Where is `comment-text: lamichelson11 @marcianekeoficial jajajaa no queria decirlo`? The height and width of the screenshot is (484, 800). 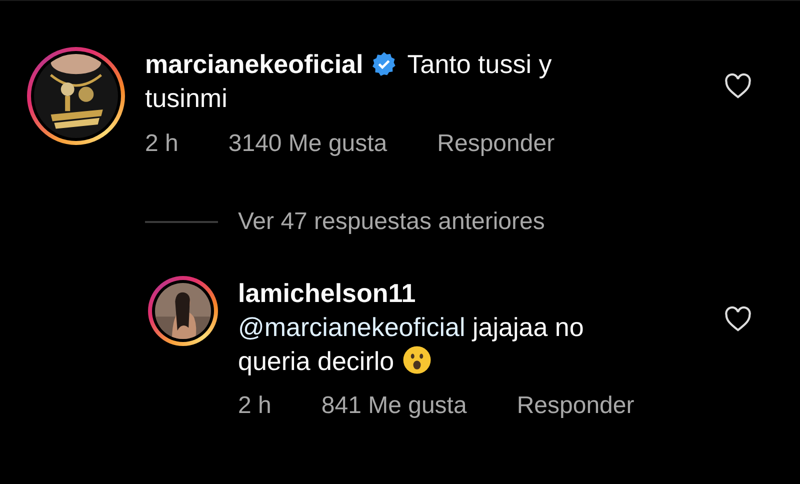 comment-text: lamichelson11 @marcianekeoficial jajajaa no queria decirlo is located at coordinates (411, 327).